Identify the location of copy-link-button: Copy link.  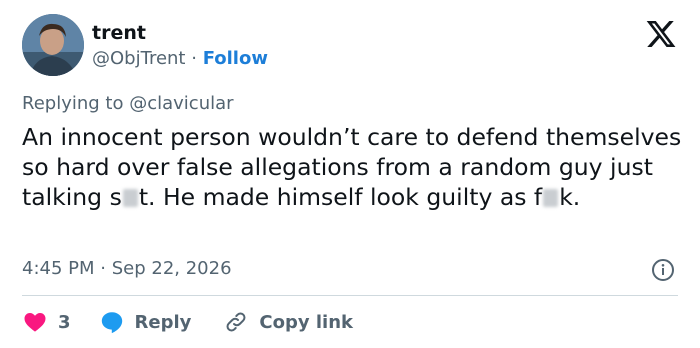
(288, 322).